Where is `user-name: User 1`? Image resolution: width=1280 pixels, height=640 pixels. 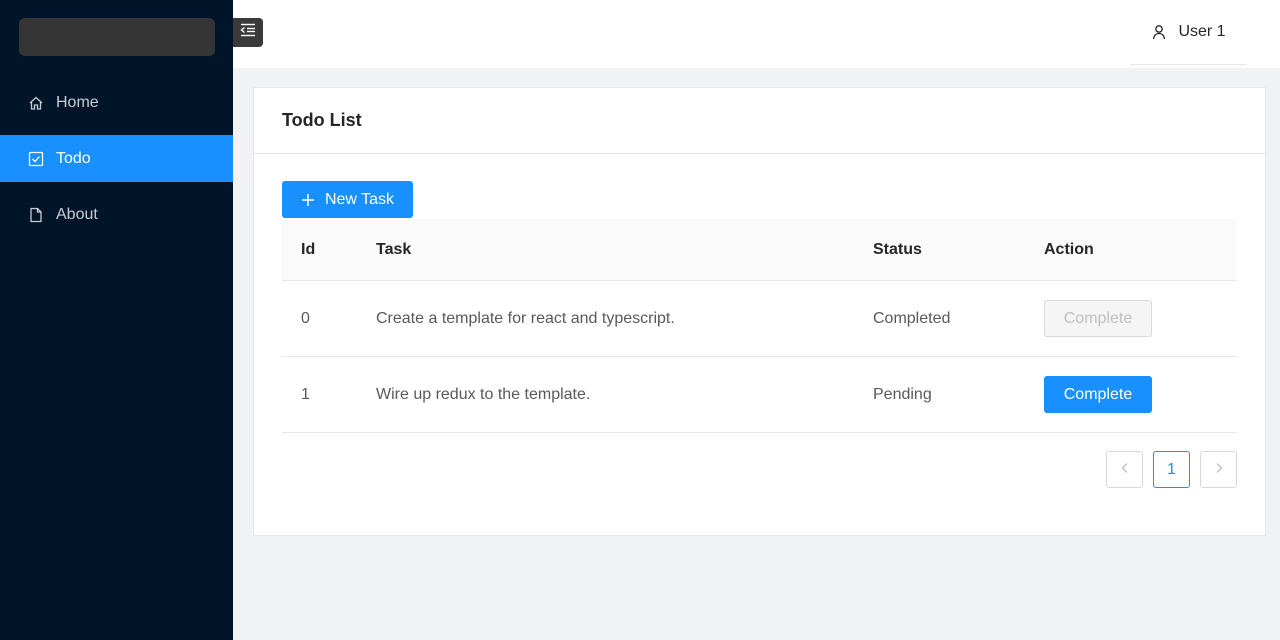 user-name: User 1 is located at coordinates (1202, 31).